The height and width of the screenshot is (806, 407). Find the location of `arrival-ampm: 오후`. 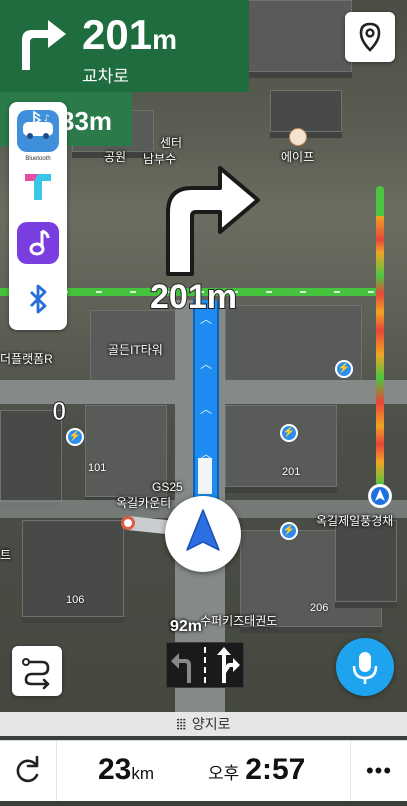

arrival-ampm: 오후 is located at coordinates (224, 773).